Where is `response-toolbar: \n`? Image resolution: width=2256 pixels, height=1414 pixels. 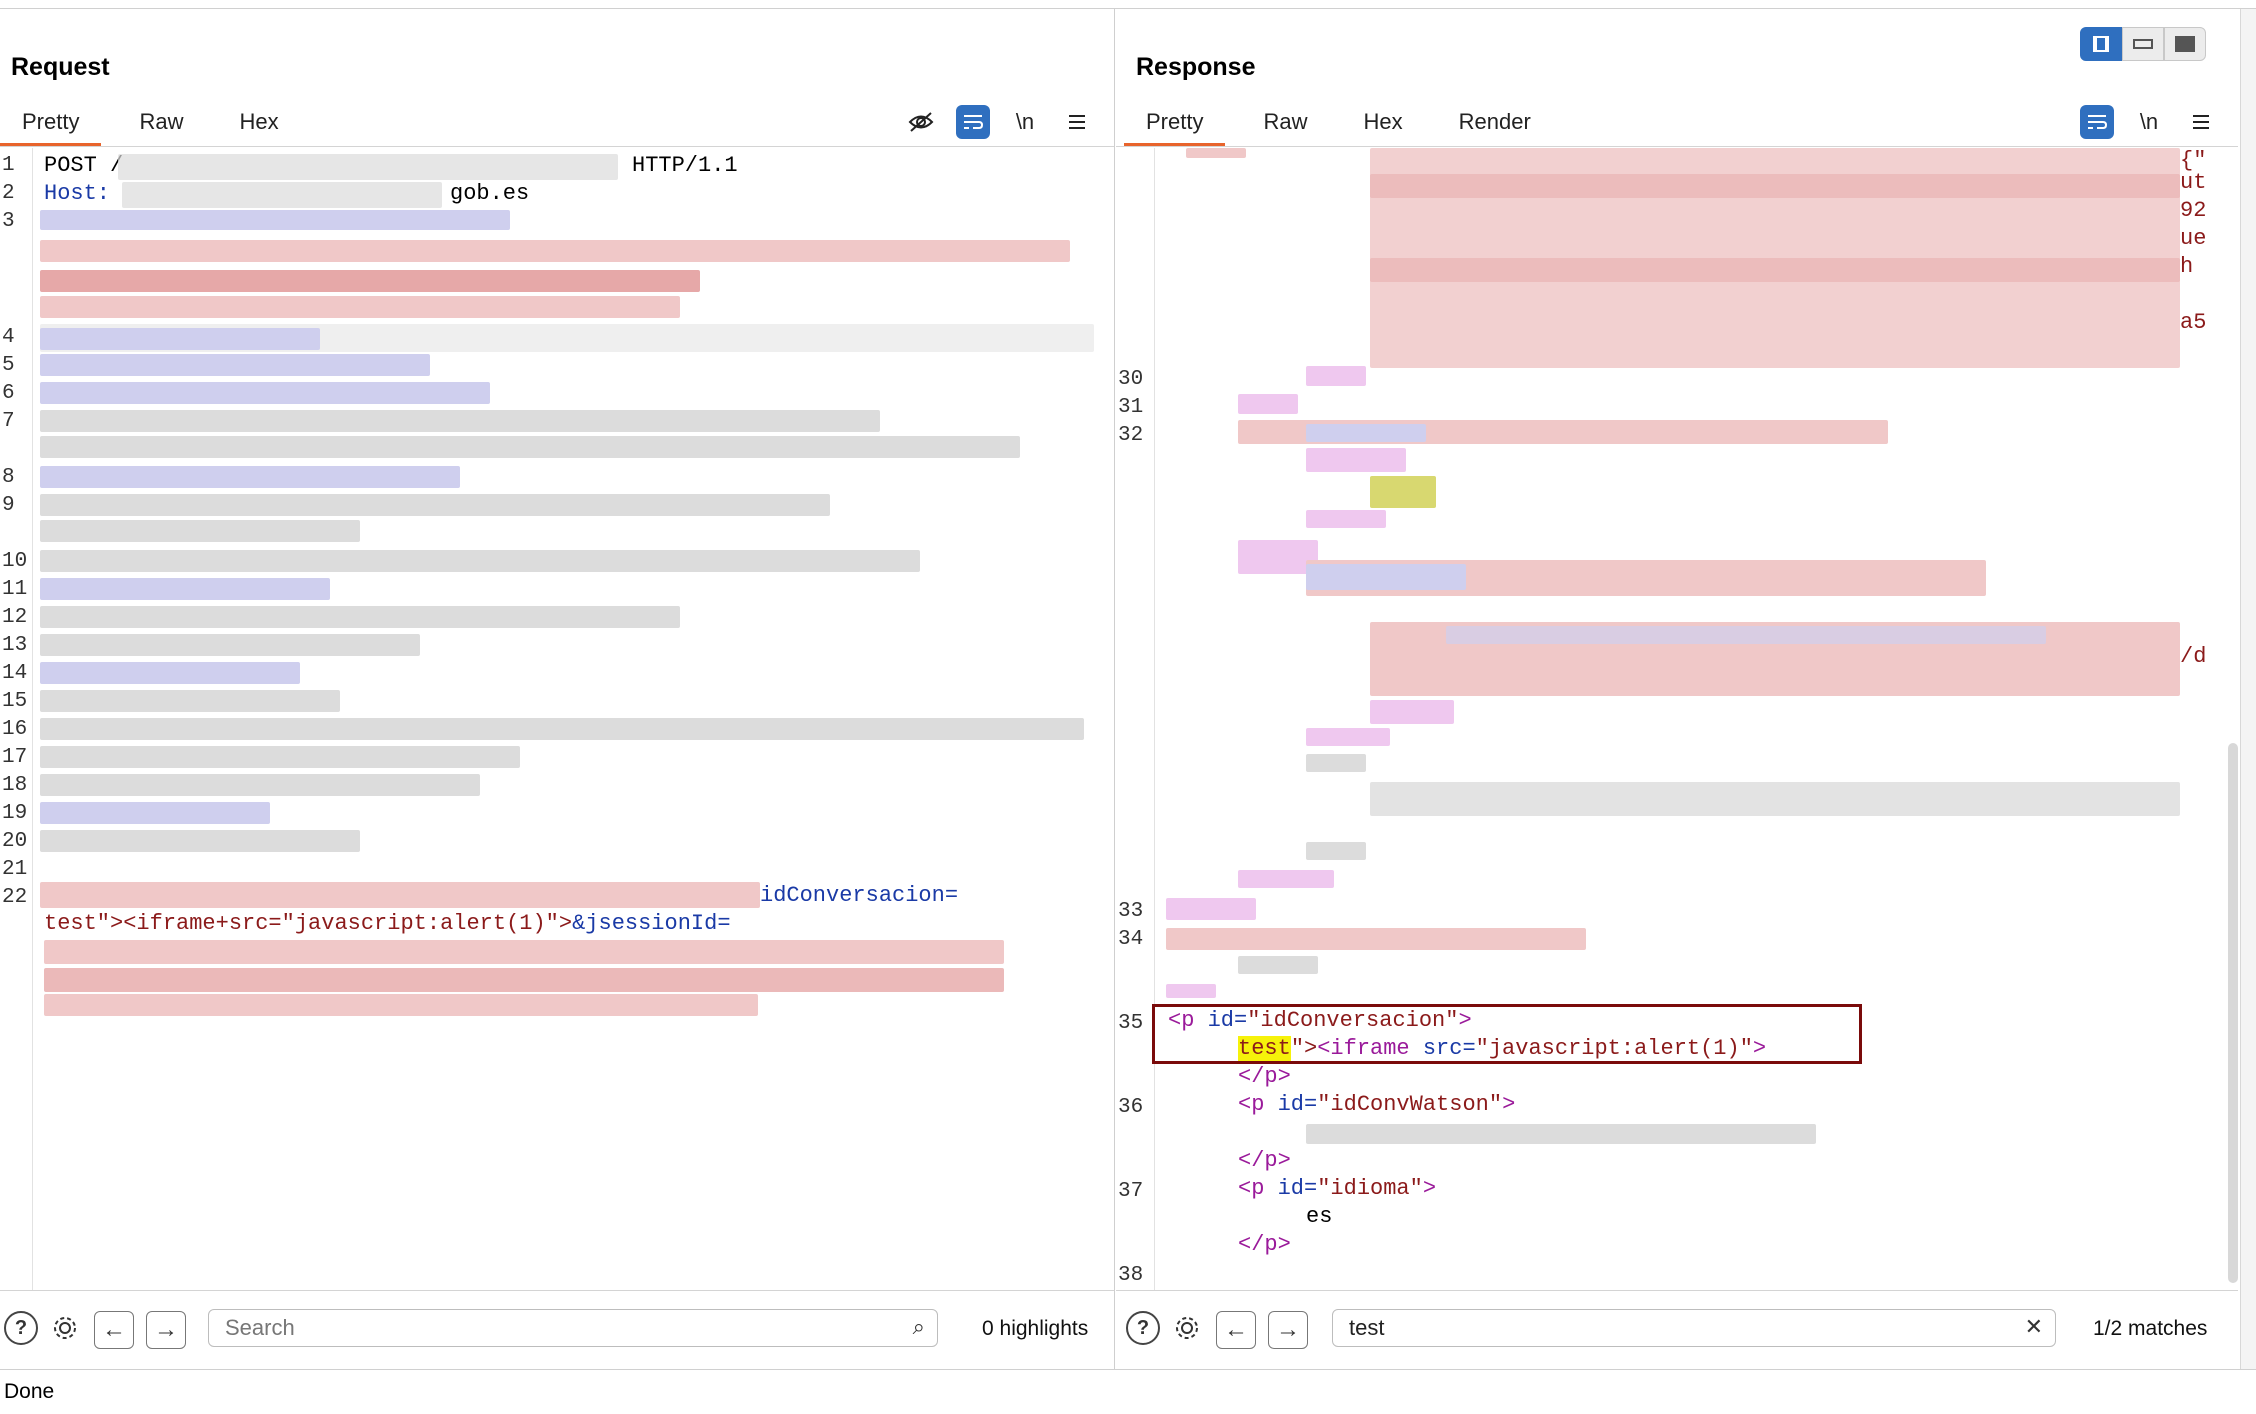
response-toolbar: \n is located at coordinates (2149, 122).